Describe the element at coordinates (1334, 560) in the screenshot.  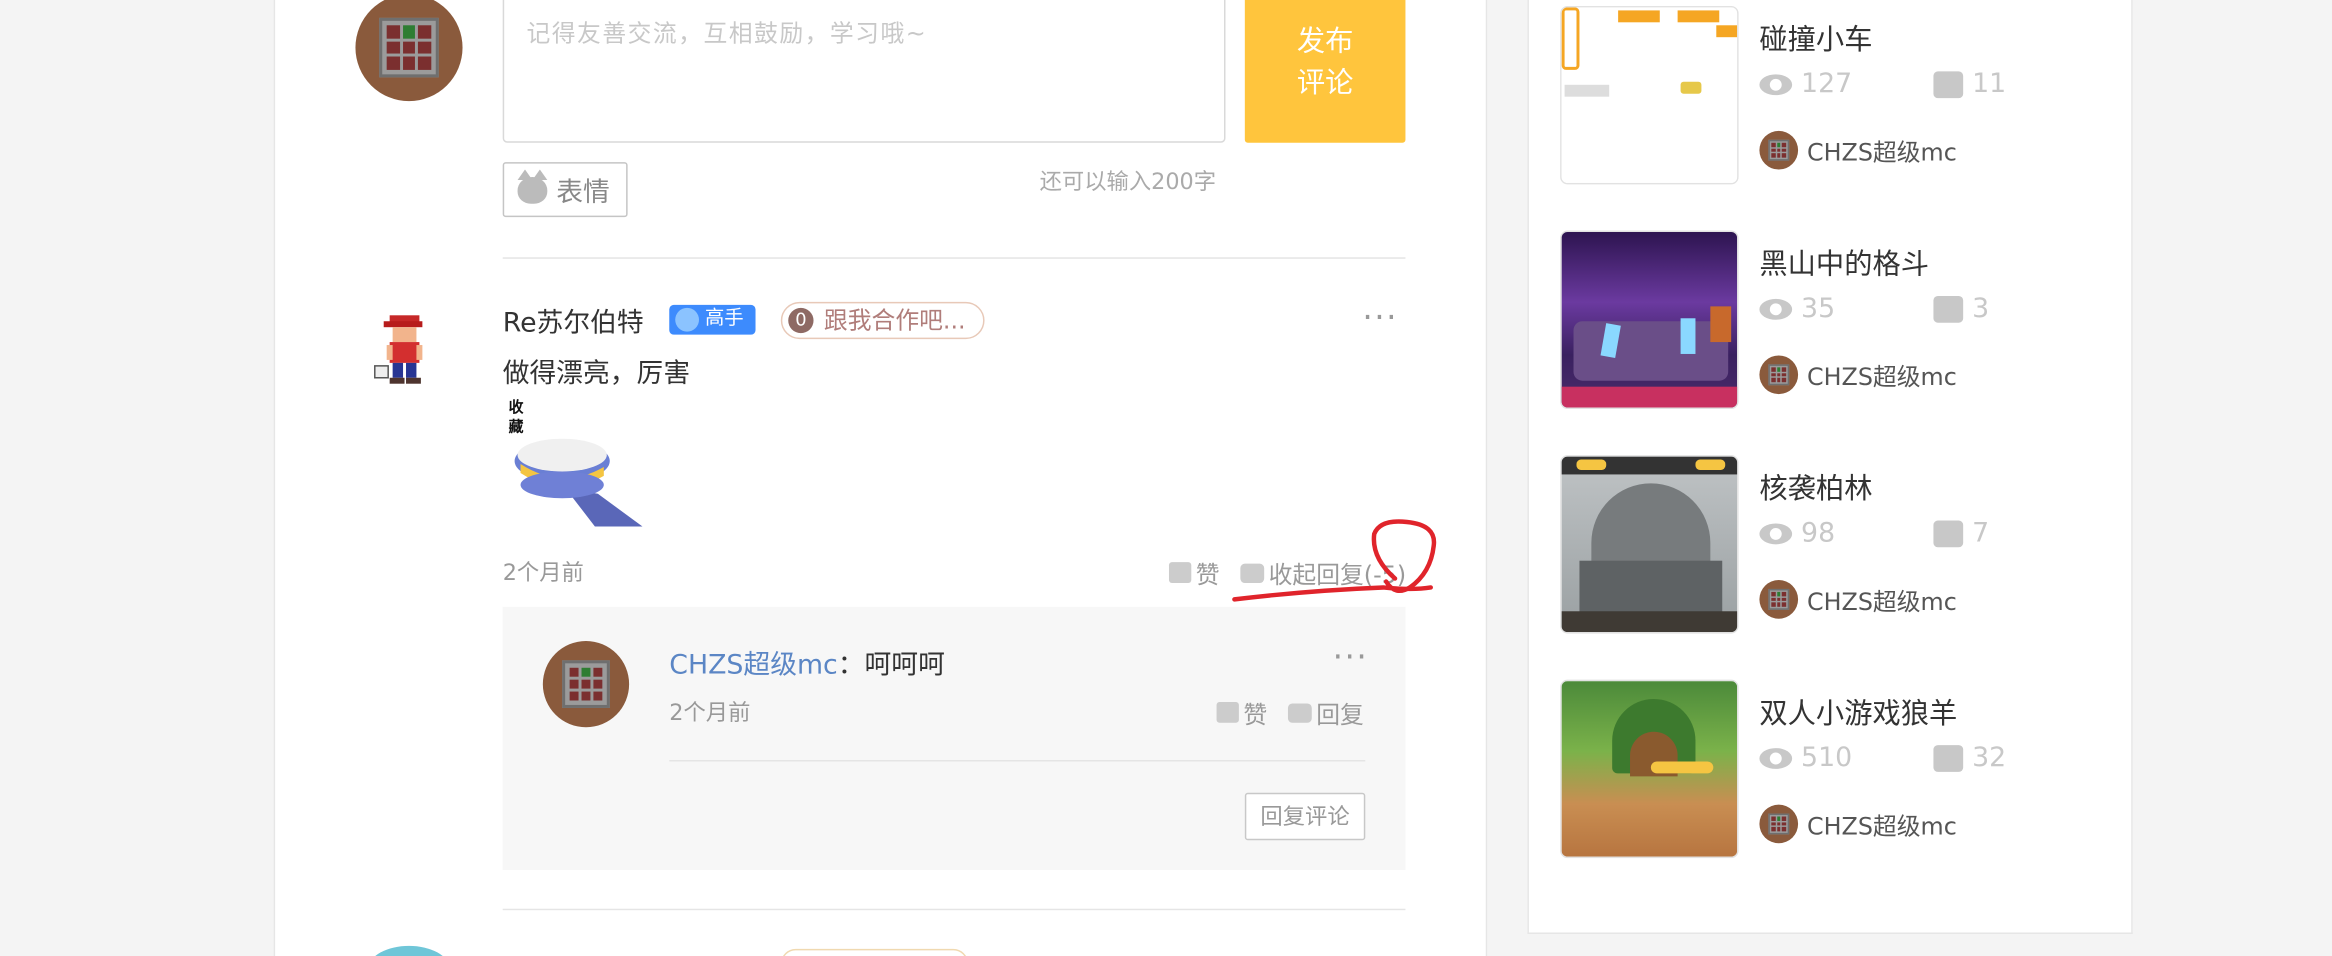
I see `red-annotation-mark` at that location.